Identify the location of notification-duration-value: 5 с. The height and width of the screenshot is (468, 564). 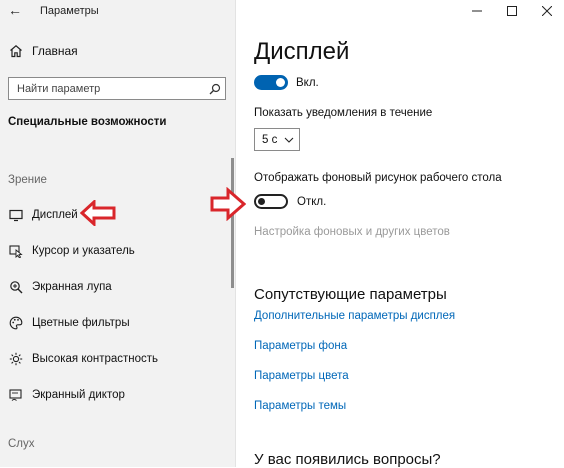
(270, 139).